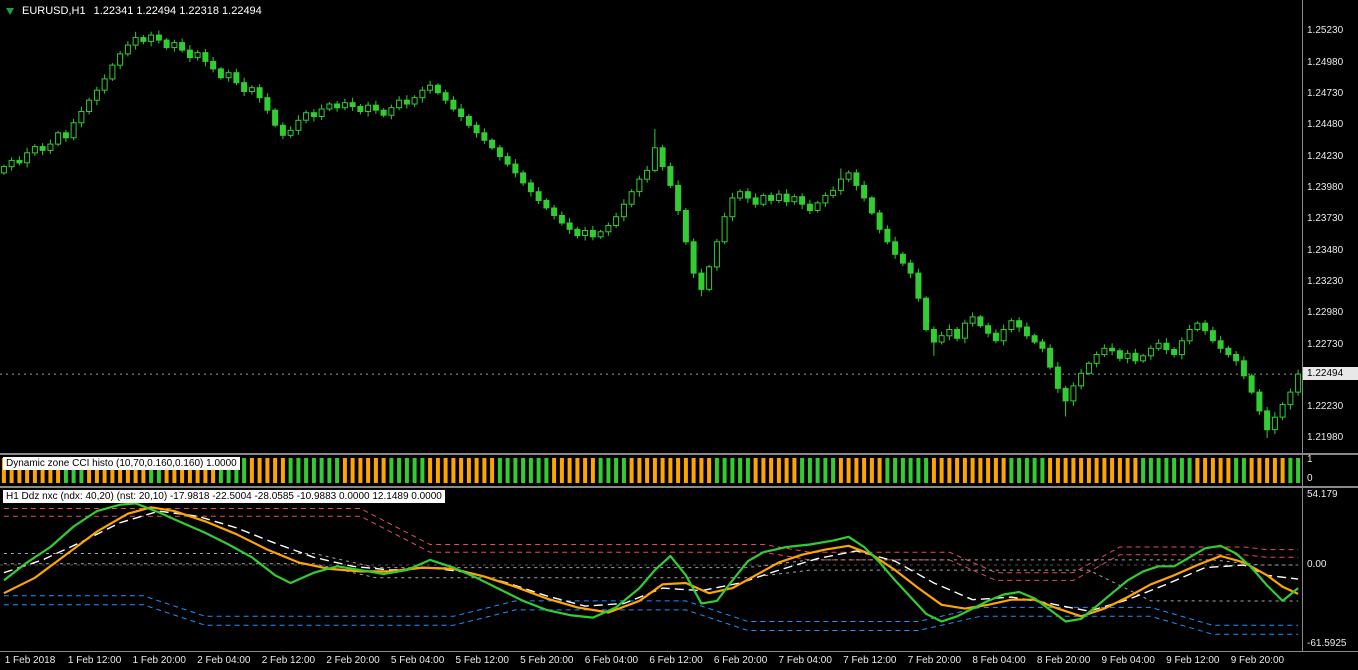 The width and height of the screenshot is (1358, 670). Describe the element at coordinates (224, 660) in the screenshot. I see `time-label: 2 Feb 04:00` at that location.